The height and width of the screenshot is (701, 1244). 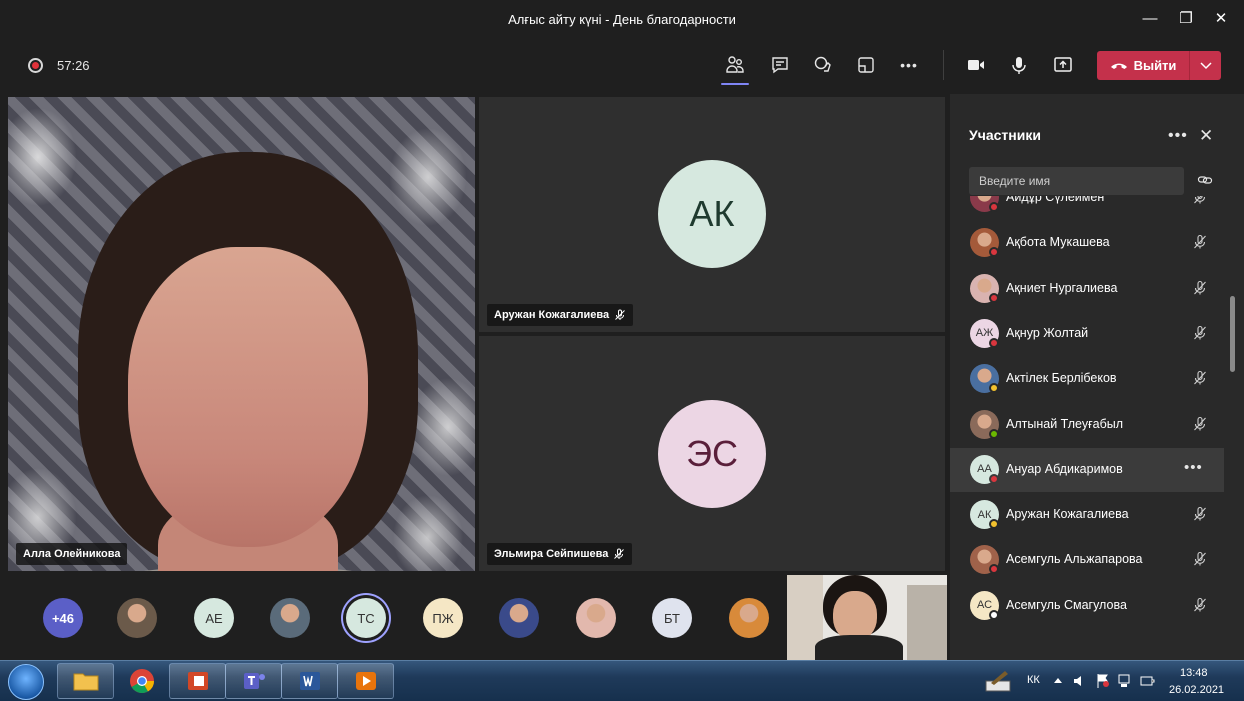 I want to click on speaker-name-label: Алла Олейникова, so click(x=72, y=554).